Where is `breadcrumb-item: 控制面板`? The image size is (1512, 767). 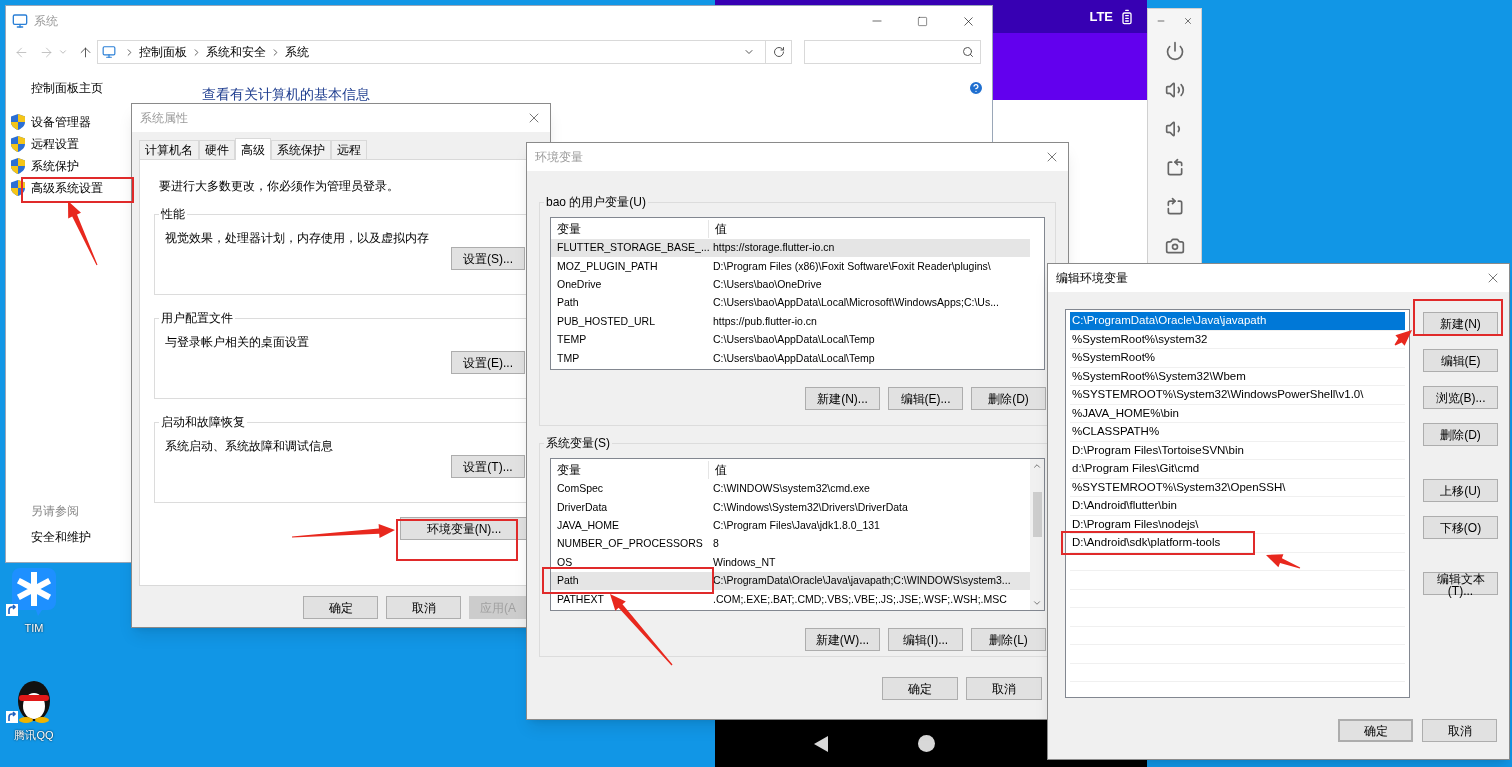 breadcrumb-item: 控制面板 is located at coordinates (163, 52).